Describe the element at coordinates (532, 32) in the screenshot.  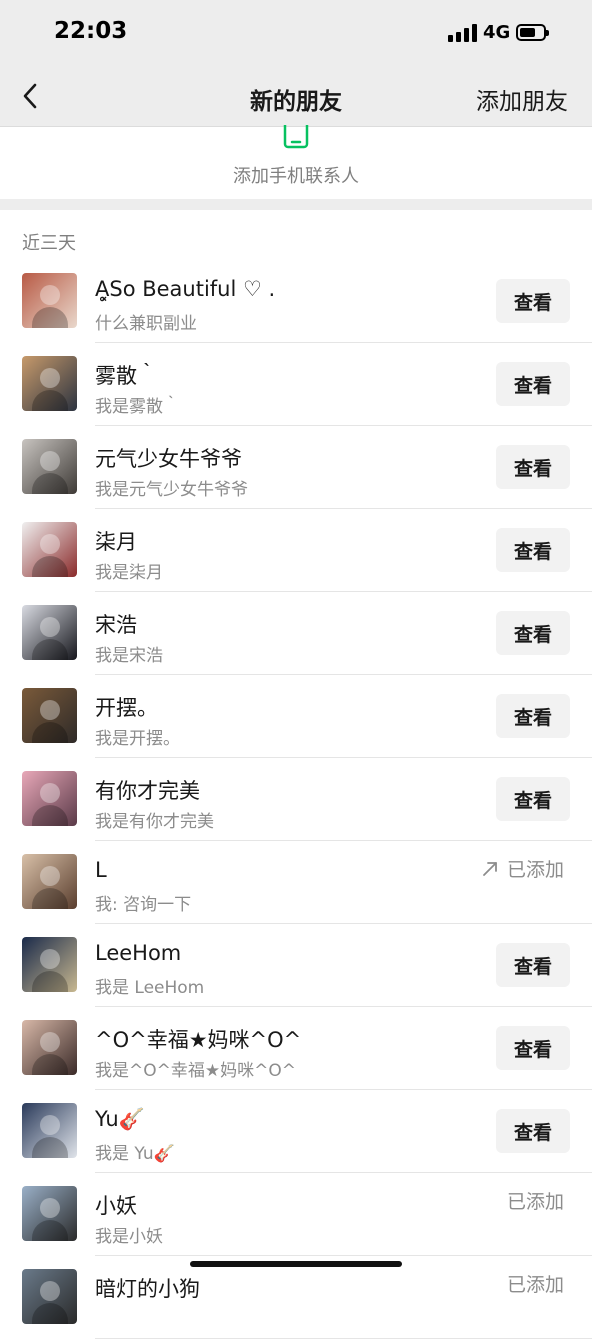
I see `battery-icon` at that location.